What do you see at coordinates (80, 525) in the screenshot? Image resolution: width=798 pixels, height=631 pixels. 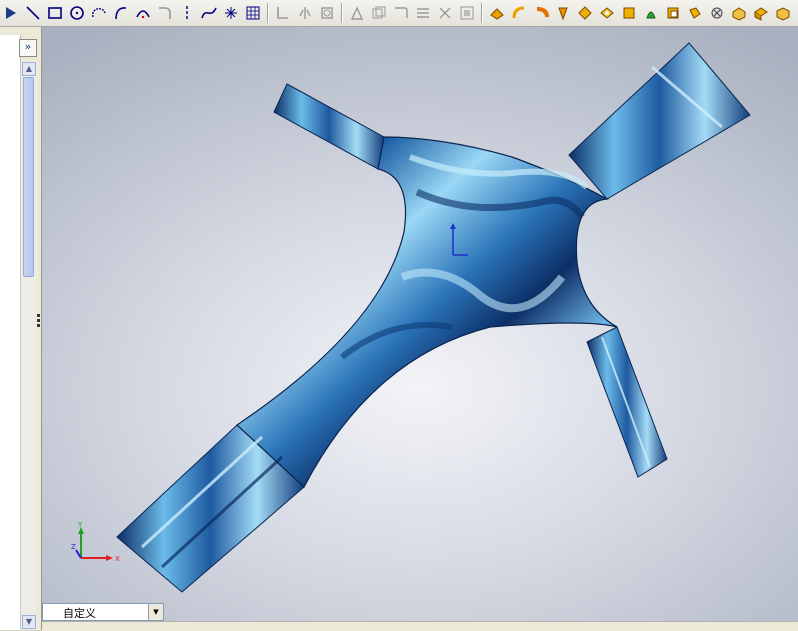 I see `triad-y-label: Y` at bounding box center [80, 525].